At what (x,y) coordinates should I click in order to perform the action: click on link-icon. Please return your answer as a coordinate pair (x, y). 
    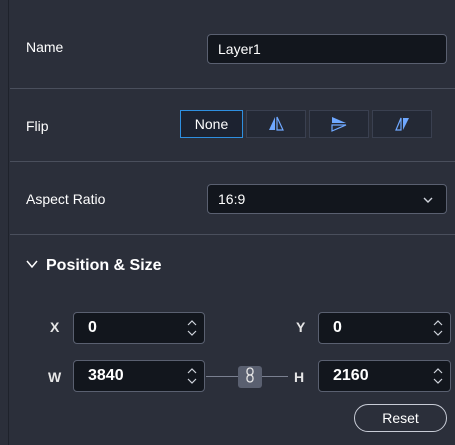
    Looking at the image, I should click on (250, 377).